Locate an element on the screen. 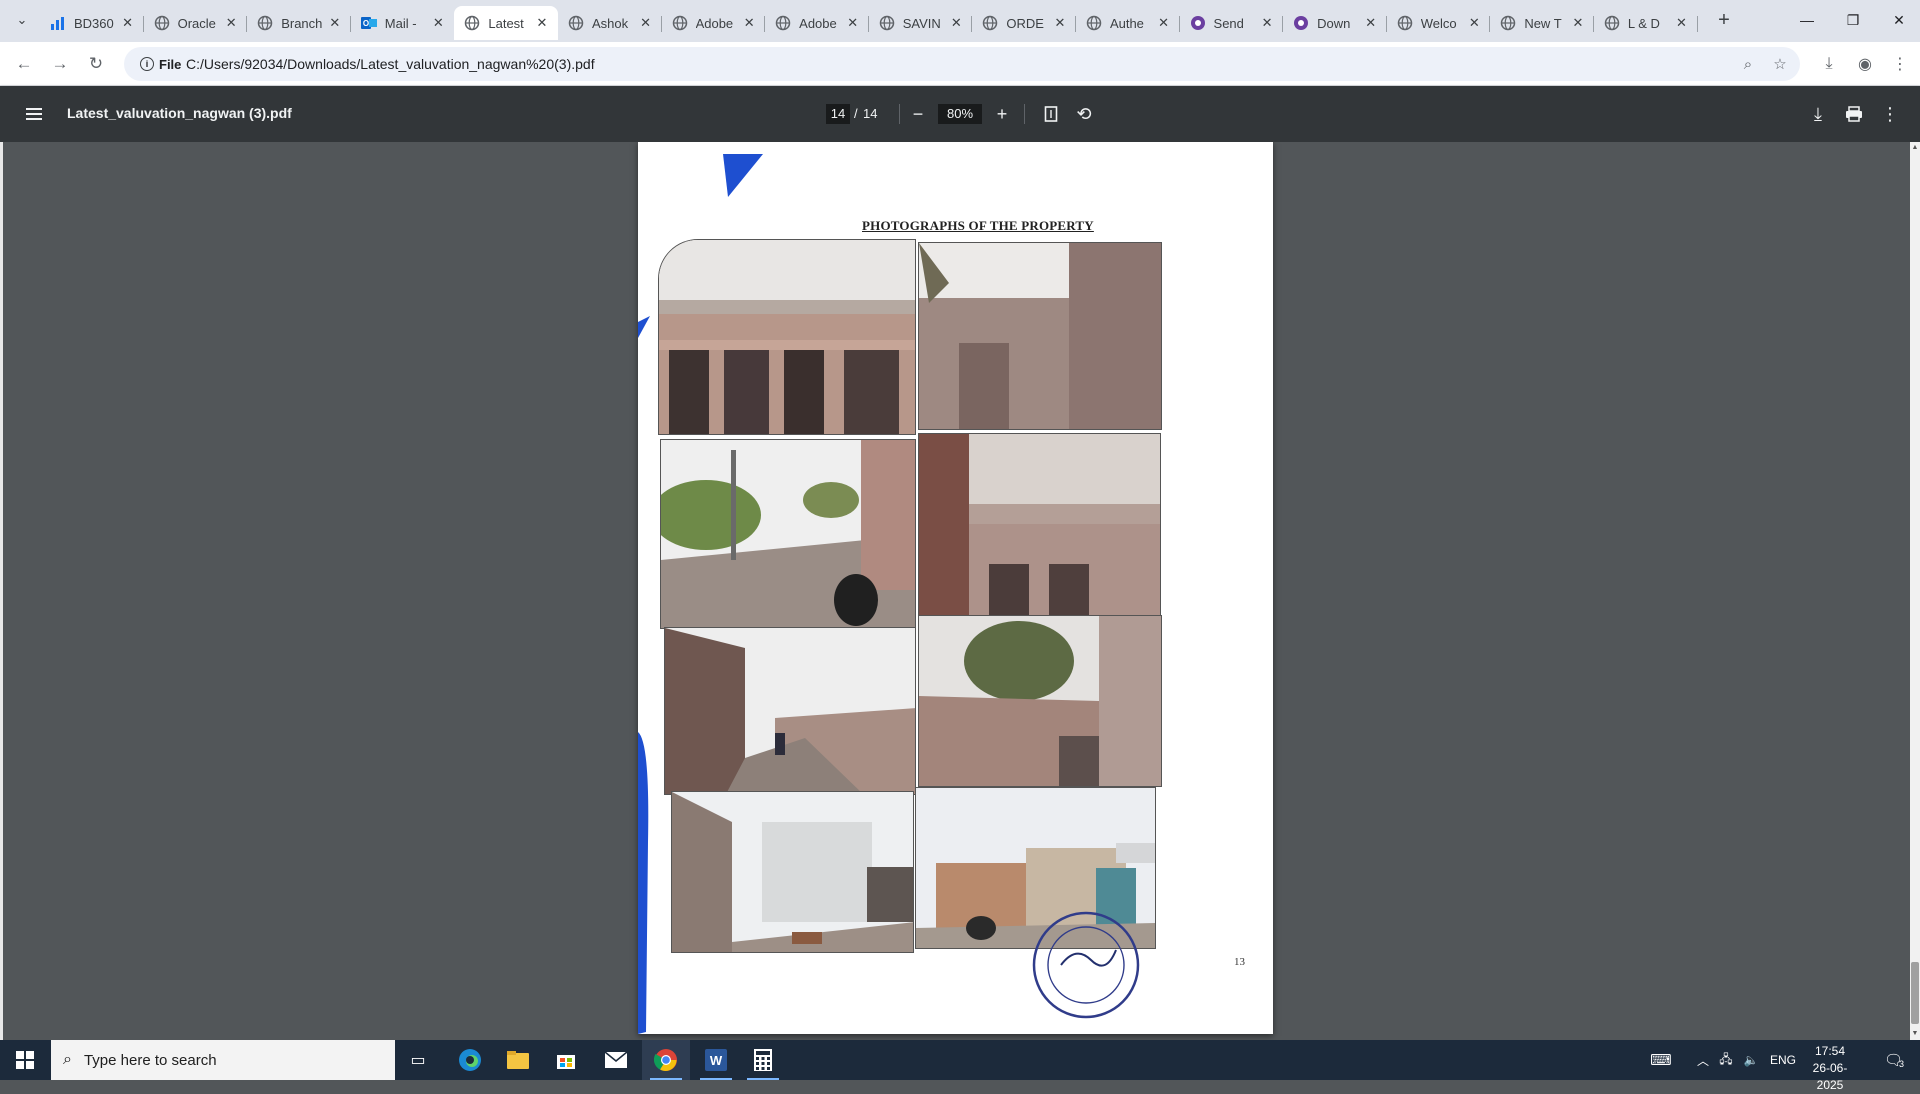 The height and width of the screenshot is (1094, 1920). new-tab-button: + is located at coordinates (1724, 20).